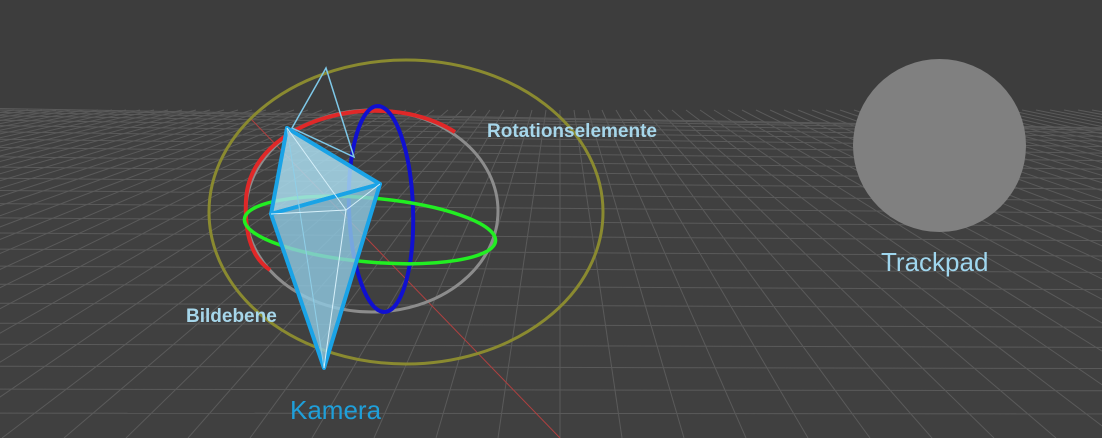 This screenshot has width=1102, height=438. I want to click on image-plane-label: Bildebene, so click(231, 316).